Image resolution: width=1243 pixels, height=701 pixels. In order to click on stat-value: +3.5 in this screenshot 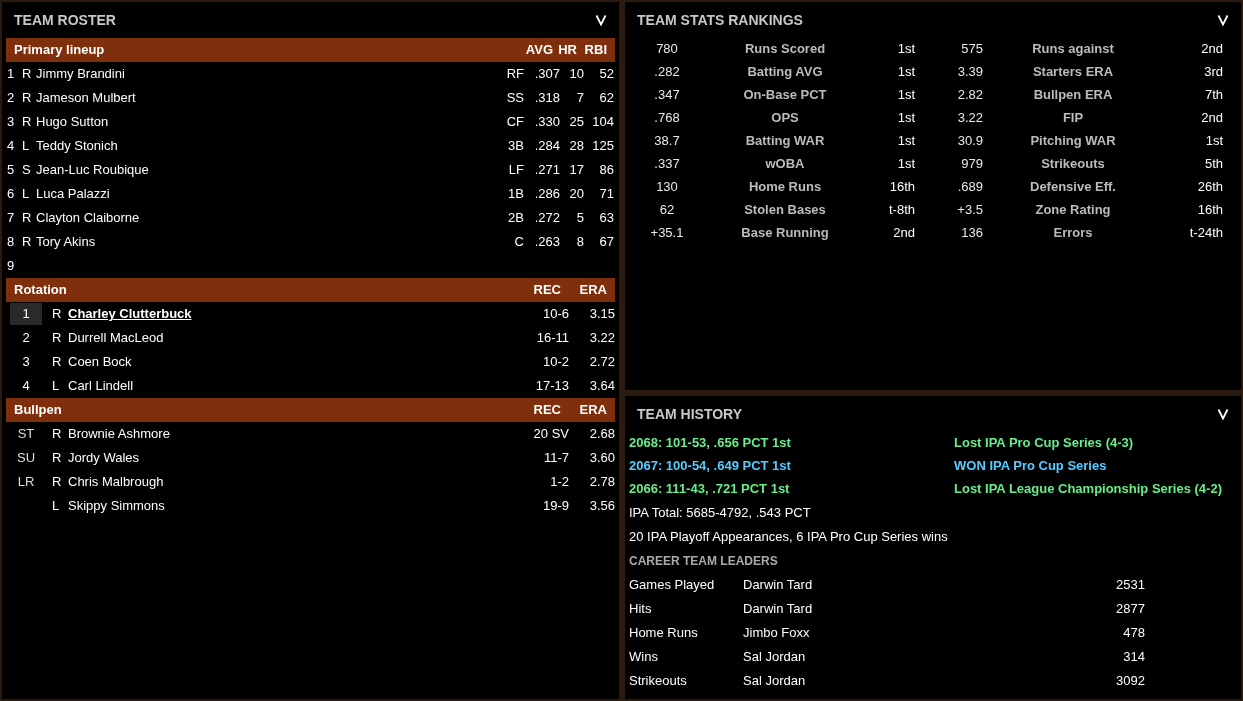, I will do `click(969, 210)`.